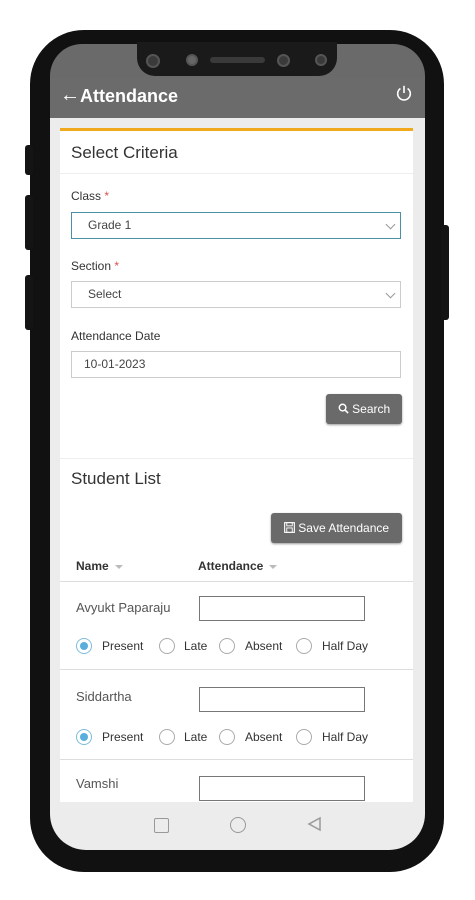 This screenshot has height=900, width=475. Describe the element at coordinates (95, 266) in the screenshot. I see `section-label: Section *` at that location.